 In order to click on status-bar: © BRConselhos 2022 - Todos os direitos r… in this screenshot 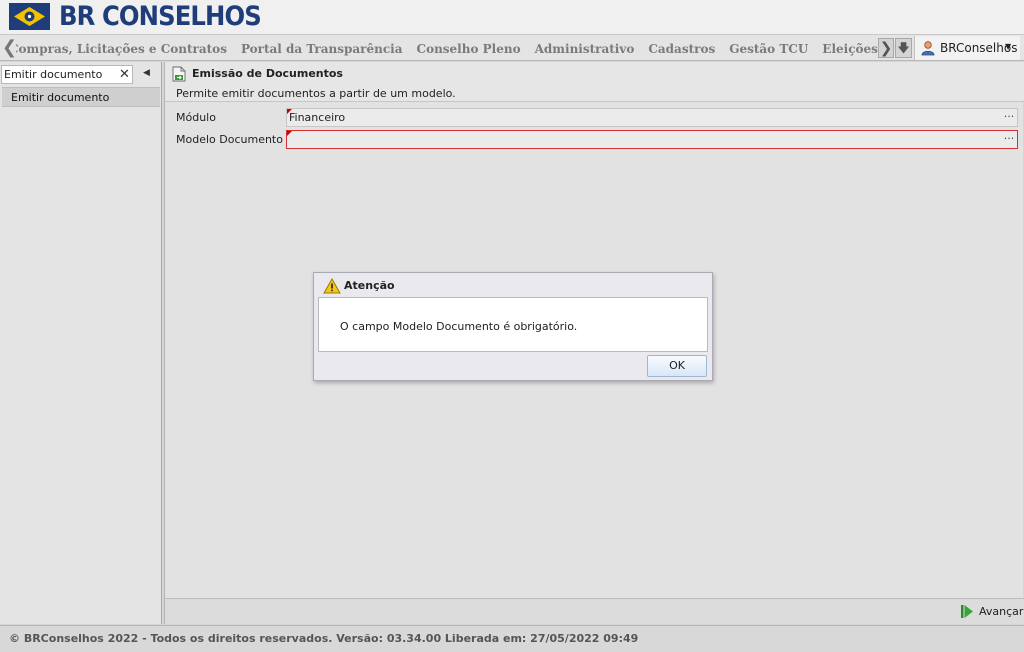, I will do `click(512, 638)`.